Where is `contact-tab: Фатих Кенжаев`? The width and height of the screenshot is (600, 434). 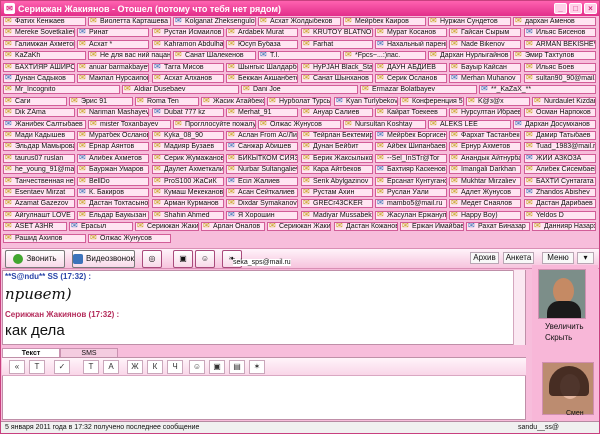
contact-tab: Фатих Кенжаев is located at coordinates (44, 21).